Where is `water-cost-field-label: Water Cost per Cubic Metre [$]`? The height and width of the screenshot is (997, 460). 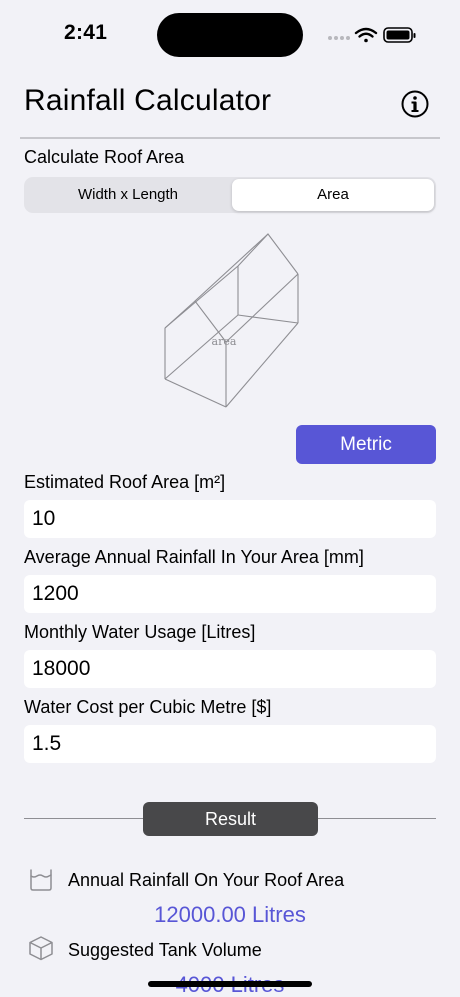
water-cost-field-label: Water Cost per Cubic Metre [$] is located at coordinates (148, 707).